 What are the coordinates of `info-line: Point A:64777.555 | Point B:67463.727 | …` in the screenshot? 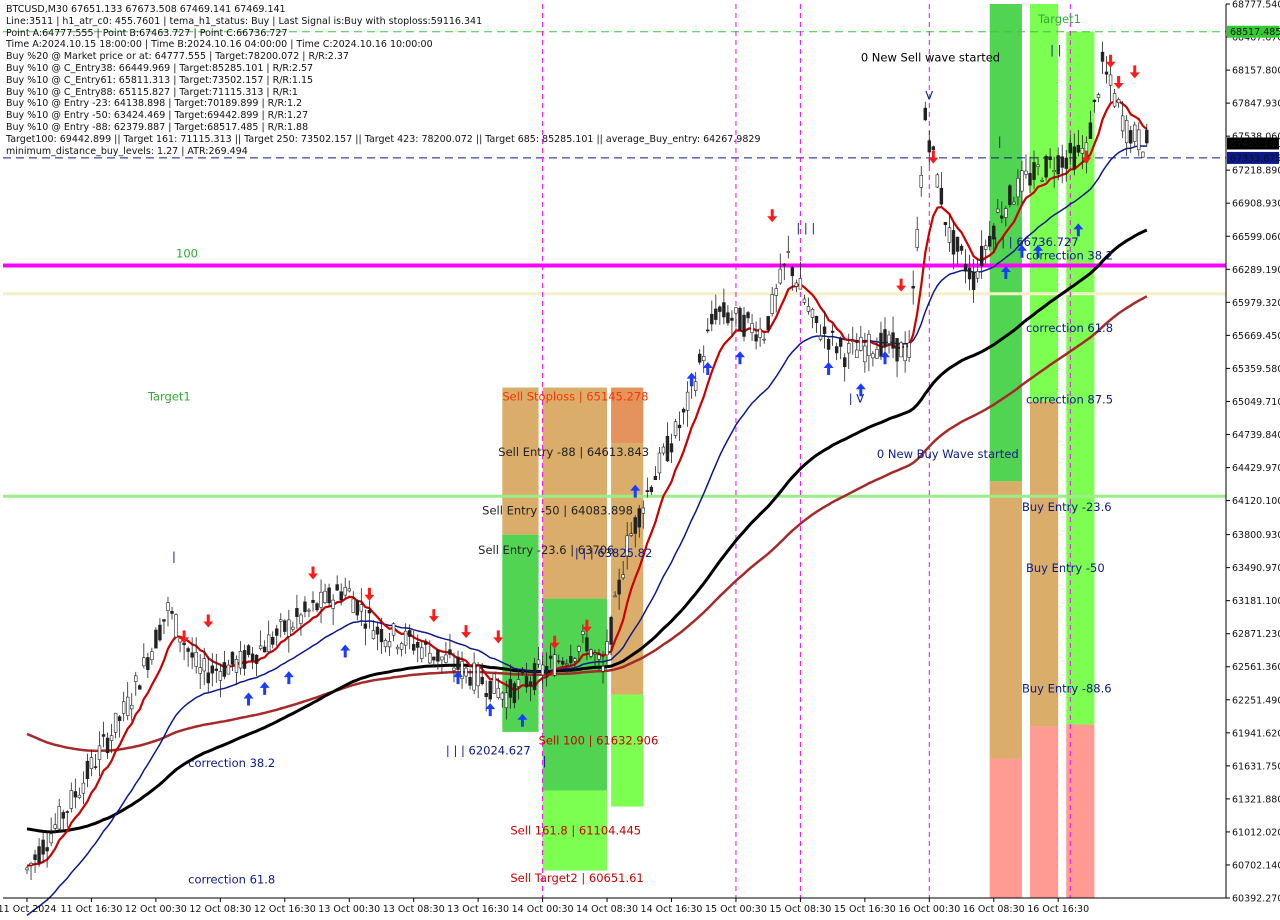 It's located at (147, 33).